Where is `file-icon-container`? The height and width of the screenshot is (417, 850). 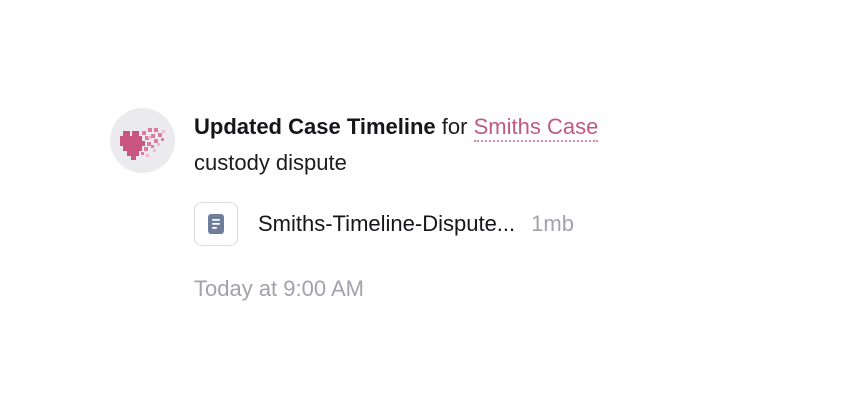
file-icon-container is located at coordinates (216, 224).